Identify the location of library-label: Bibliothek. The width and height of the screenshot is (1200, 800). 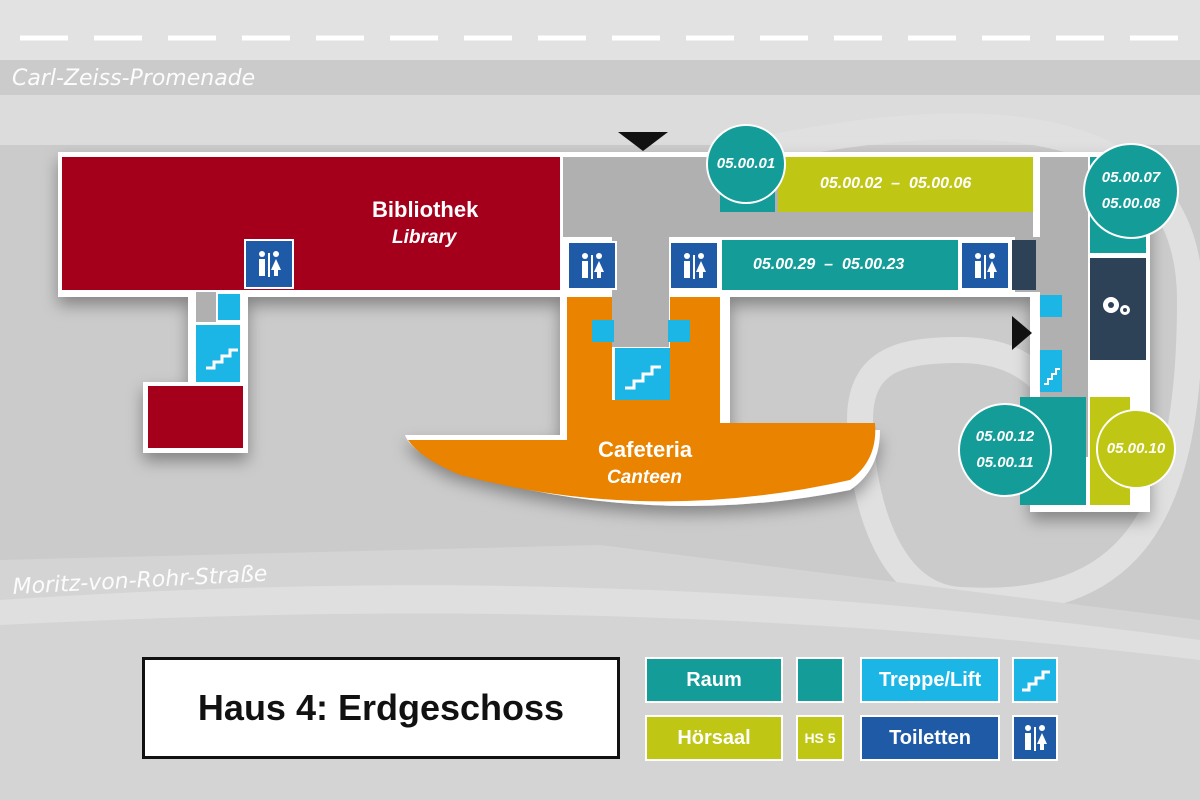
(425, 209).